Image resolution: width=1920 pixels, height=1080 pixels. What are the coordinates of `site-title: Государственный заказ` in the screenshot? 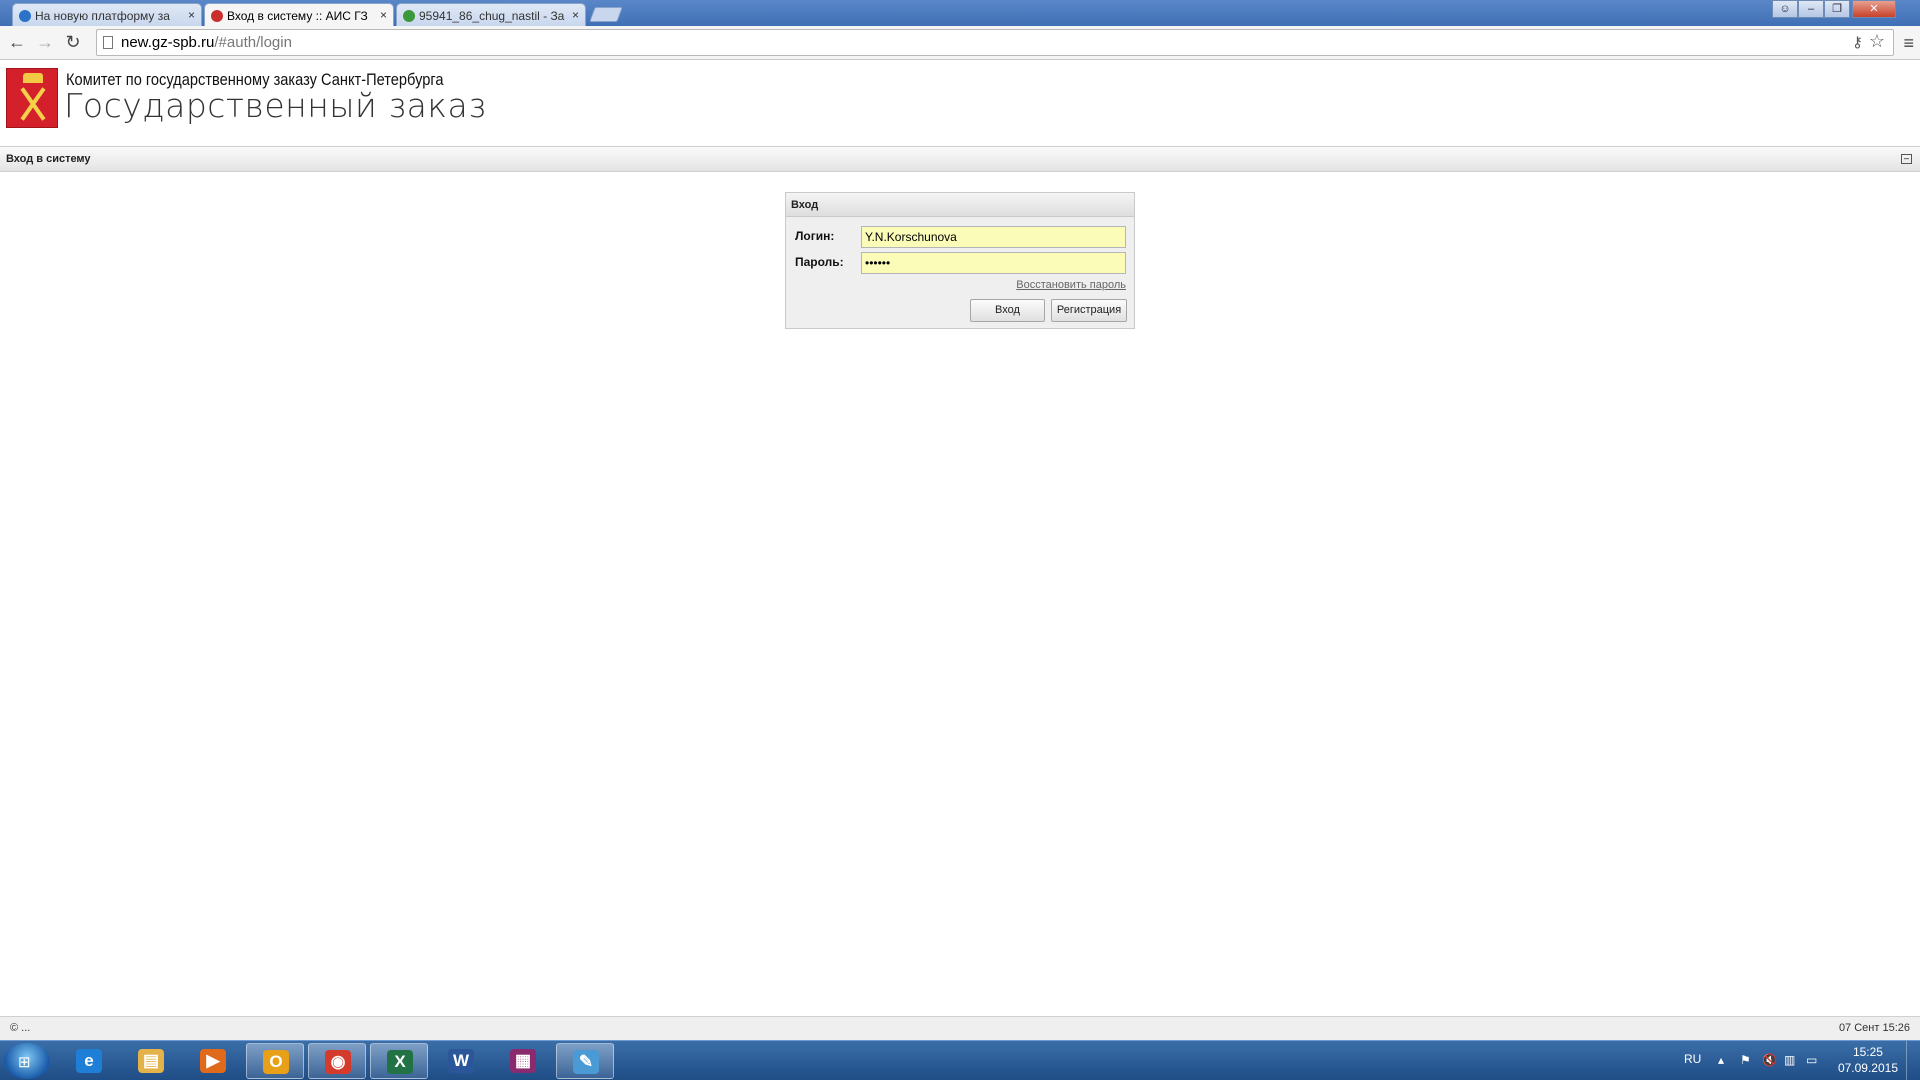 It's located at (275, 105).